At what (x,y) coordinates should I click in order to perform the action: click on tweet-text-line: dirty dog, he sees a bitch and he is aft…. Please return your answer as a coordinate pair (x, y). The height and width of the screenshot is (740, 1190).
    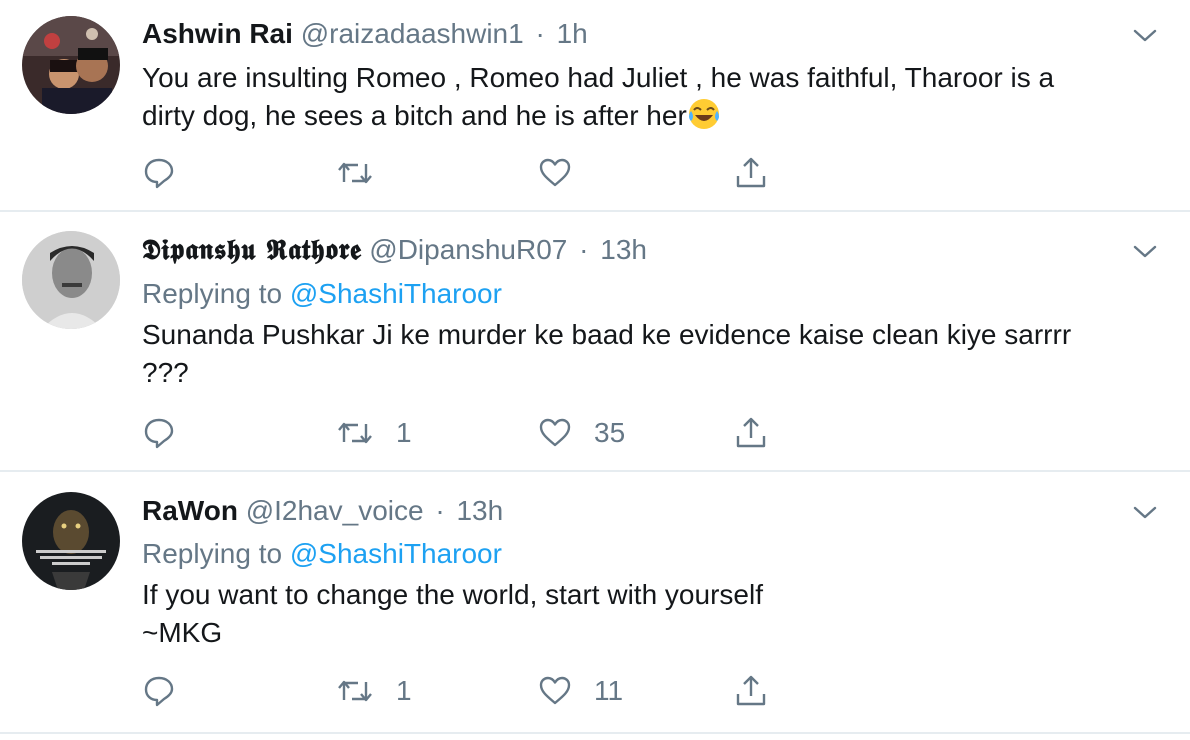
    Looking at the image, I should click on (647, 116).